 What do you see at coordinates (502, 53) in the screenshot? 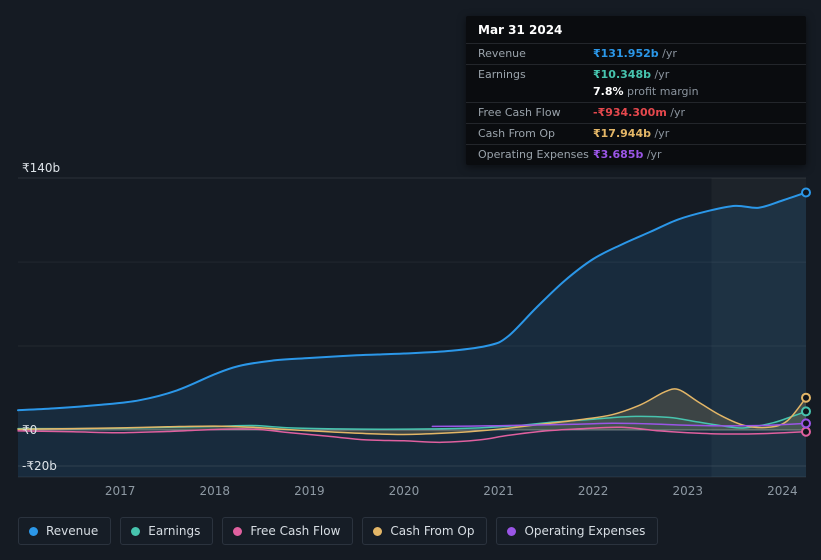
I see `tooltip-label: Revenue` at bounding box center [502, 53].